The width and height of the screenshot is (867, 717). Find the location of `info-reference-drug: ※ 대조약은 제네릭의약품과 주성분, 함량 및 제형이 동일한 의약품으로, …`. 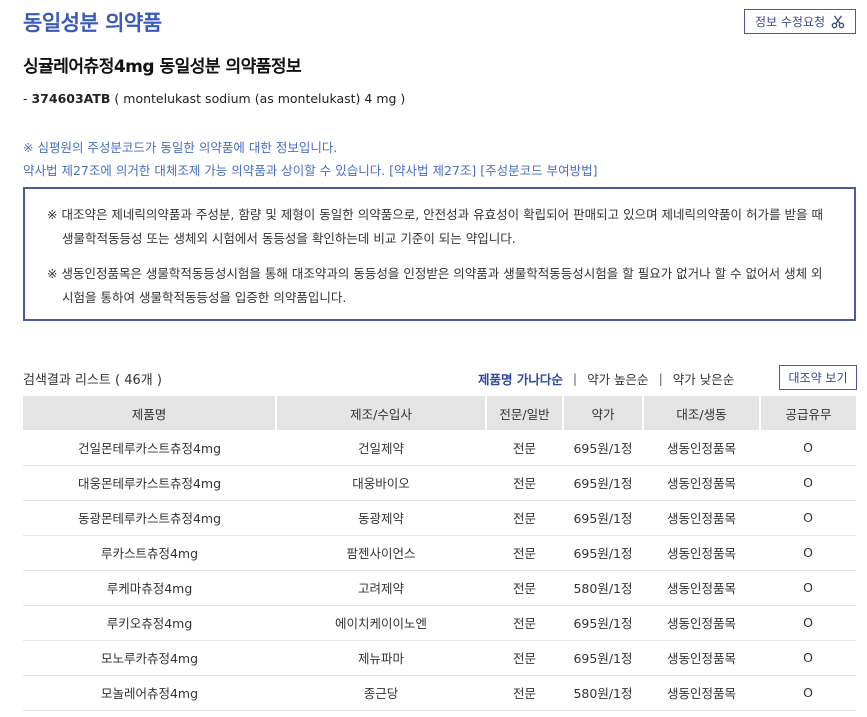

info-reference-drug: ※ 대조약은 제네릭의약품과 주성분, 함량 및 제형이 동일한 의약품으로, … is located at coordinates (435, 226).